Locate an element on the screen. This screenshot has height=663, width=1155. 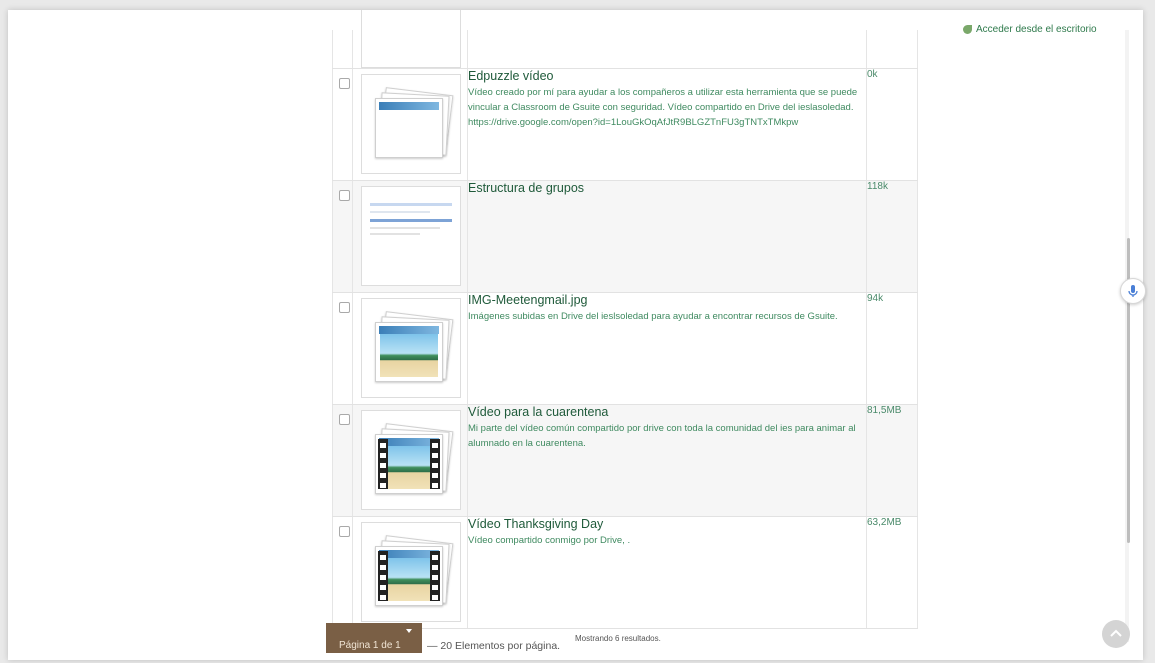
file-size: 0k is located at coordinates (892, 124).